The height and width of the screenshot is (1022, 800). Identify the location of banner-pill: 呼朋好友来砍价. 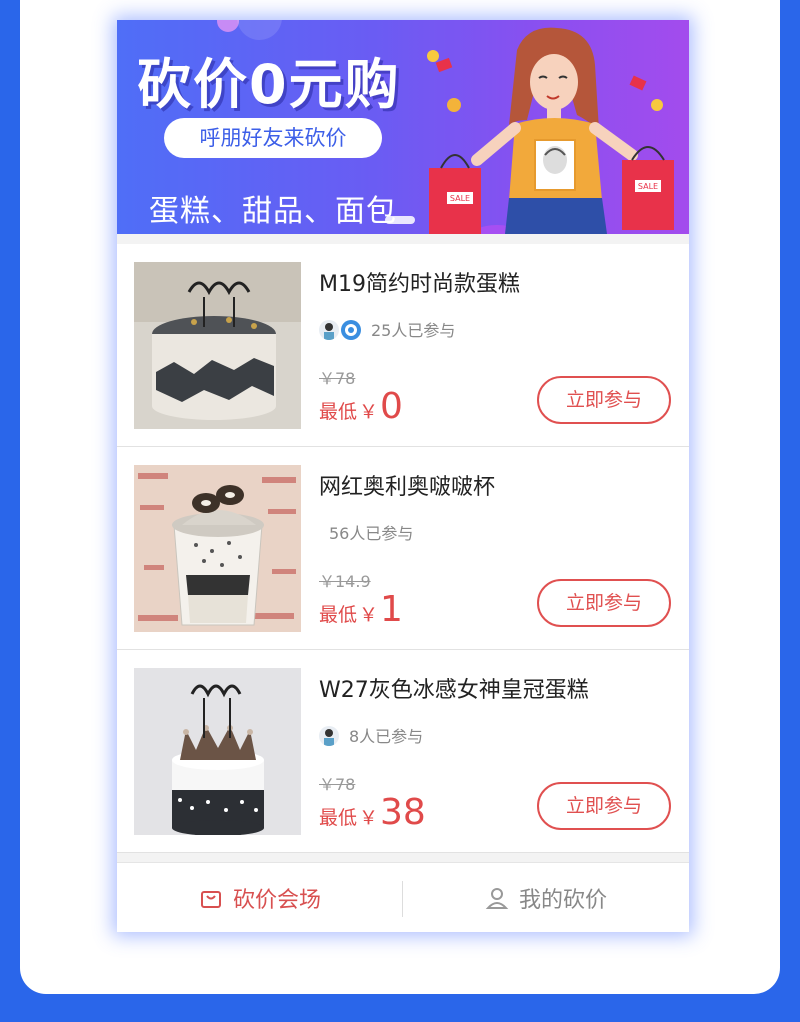
(273, 138).